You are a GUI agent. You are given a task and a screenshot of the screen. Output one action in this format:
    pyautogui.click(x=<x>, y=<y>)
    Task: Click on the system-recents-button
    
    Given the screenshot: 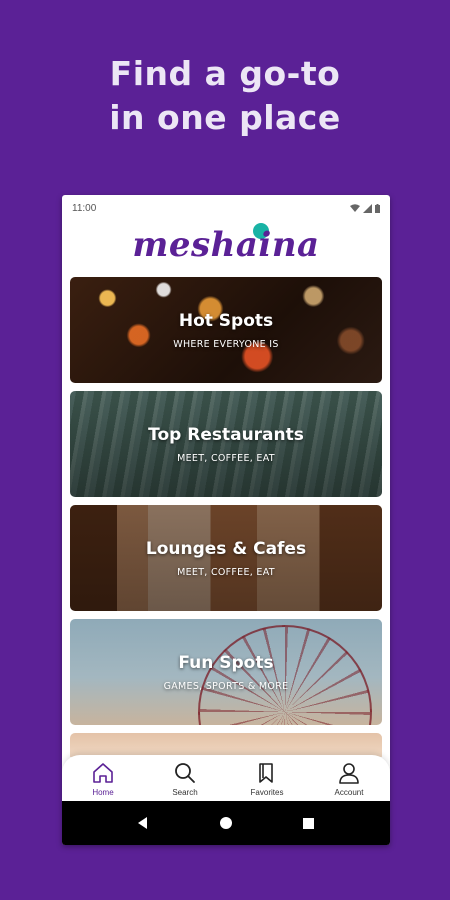 What is the action you would take?
    pyautogui.click(x=309, y=823)
    